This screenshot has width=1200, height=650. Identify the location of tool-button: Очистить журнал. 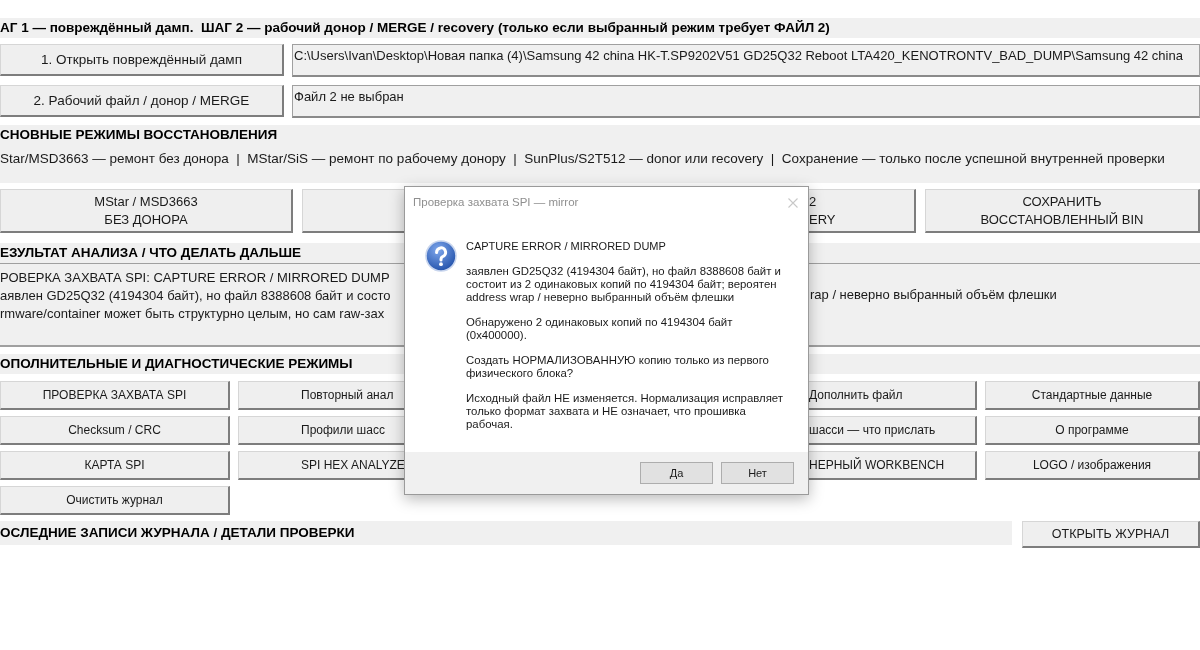
(115, 500).